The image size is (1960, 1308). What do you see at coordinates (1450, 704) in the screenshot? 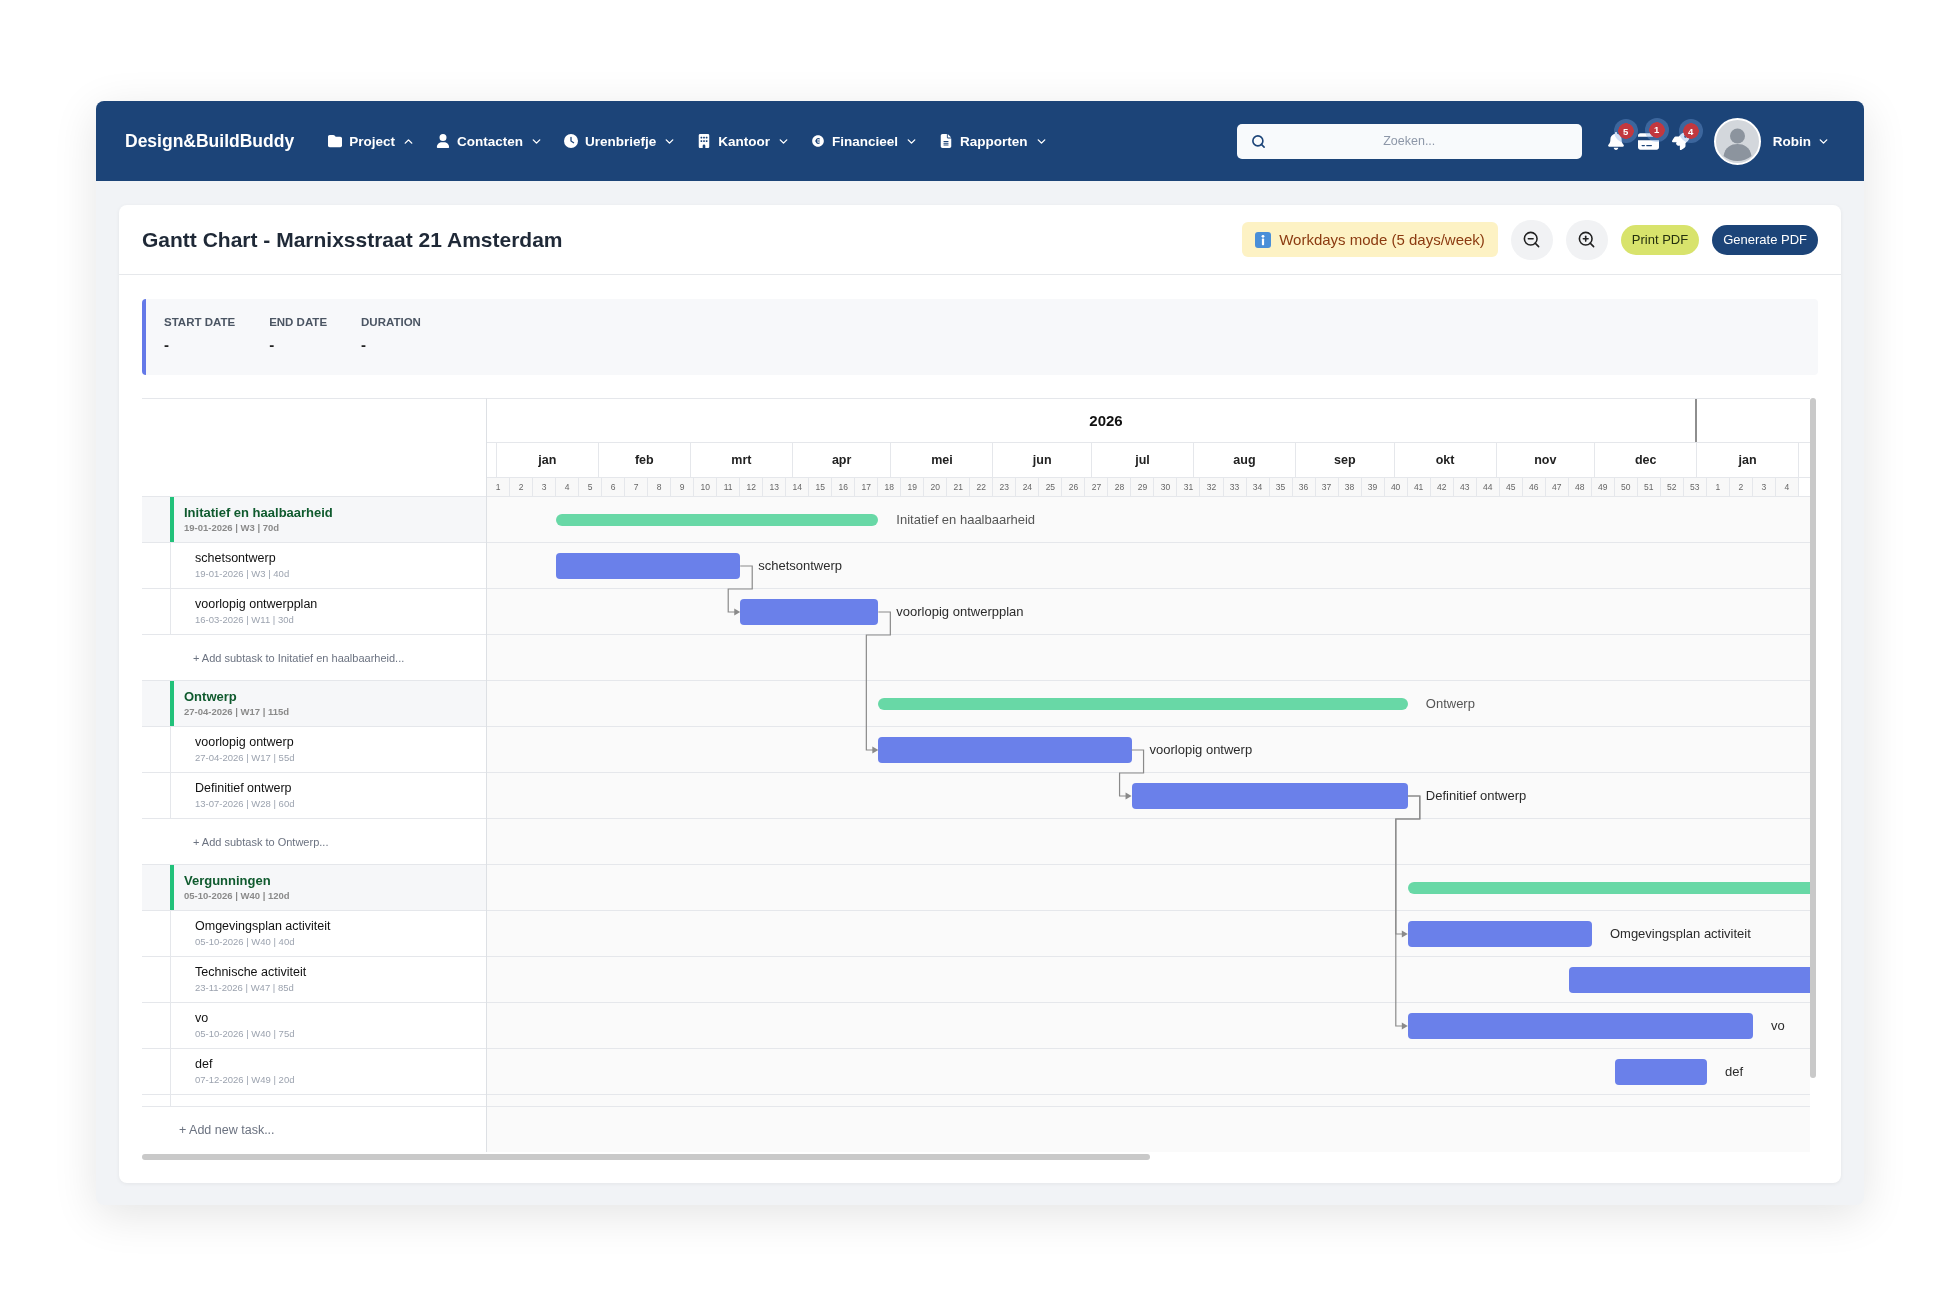
I see `bar-label: Ontwerp` at bounding box center [1450, 704].